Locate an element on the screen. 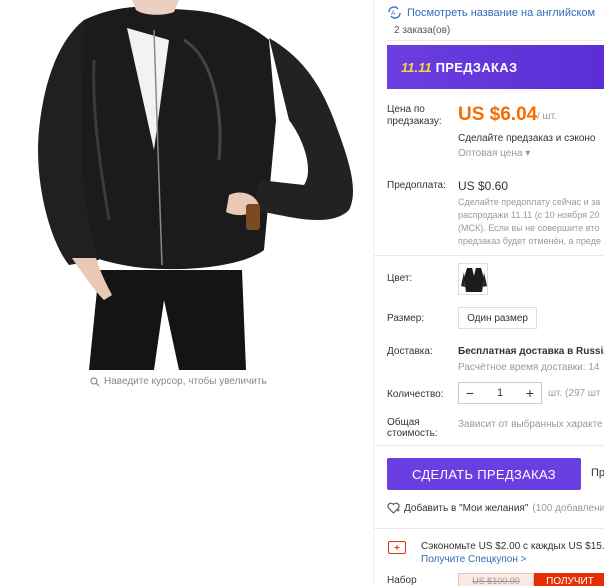  translate-title-label: Посмотреть название на английском is located at coordinates (501, 12).